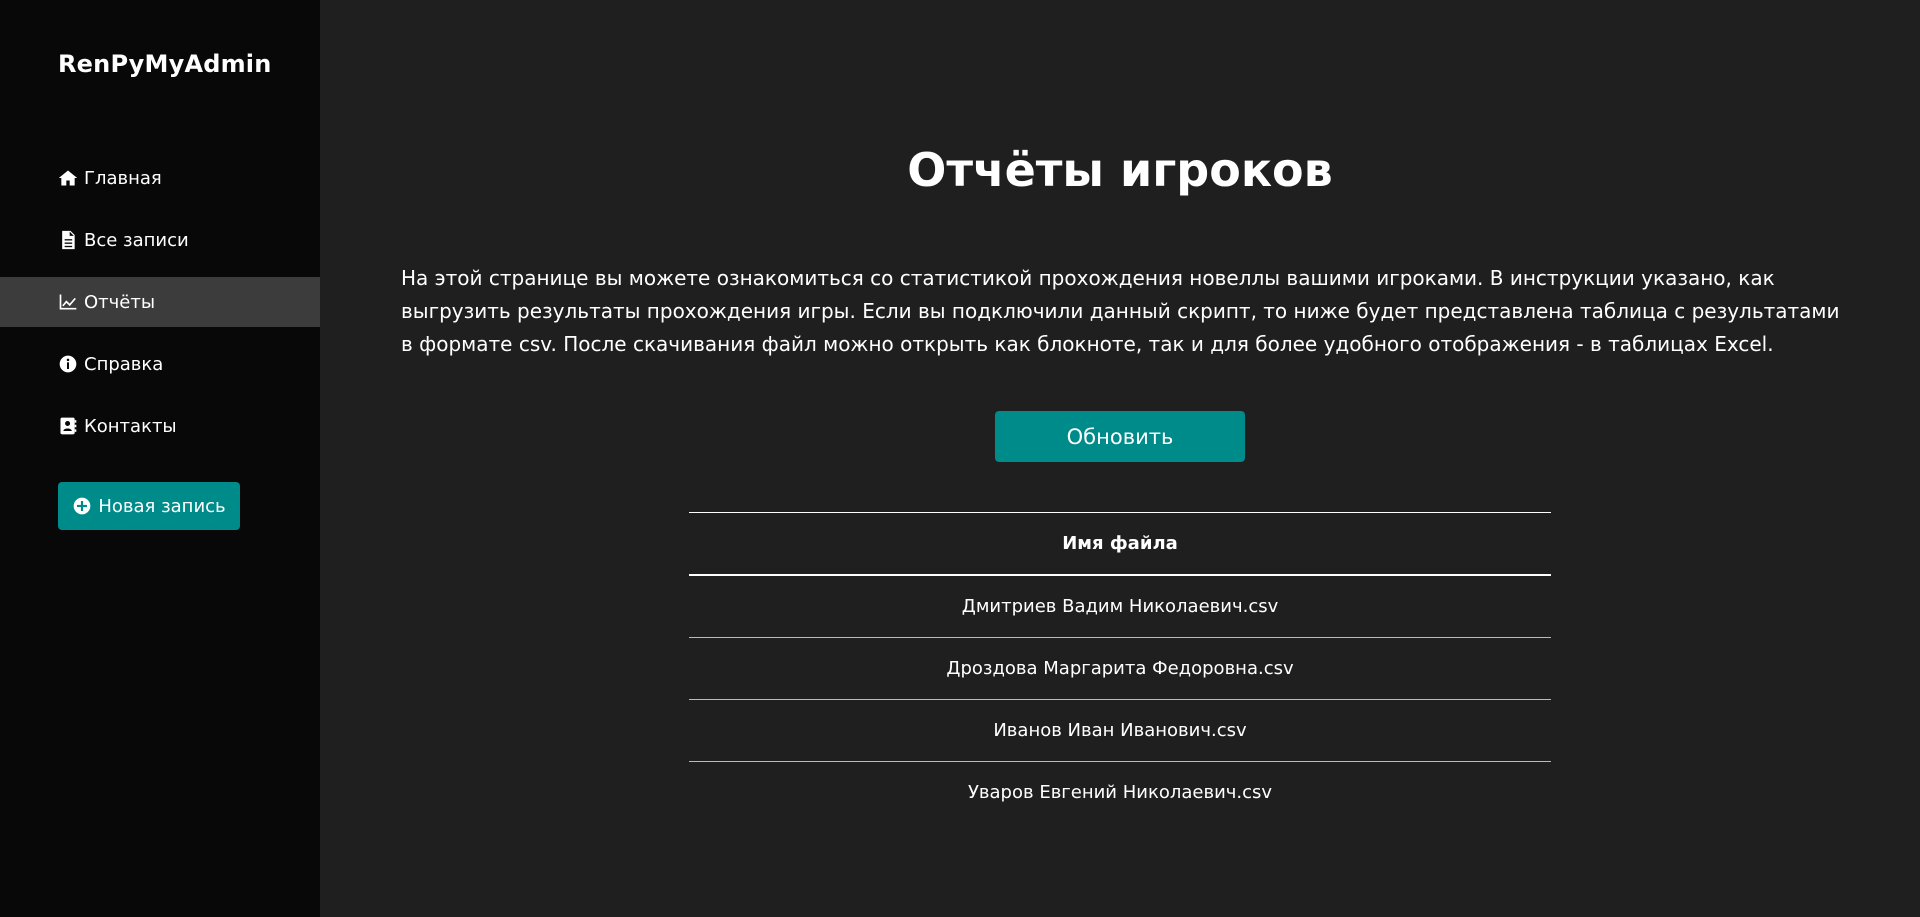  I want to click on sidebar-item-reports: Отчёты, so click(160, 302).